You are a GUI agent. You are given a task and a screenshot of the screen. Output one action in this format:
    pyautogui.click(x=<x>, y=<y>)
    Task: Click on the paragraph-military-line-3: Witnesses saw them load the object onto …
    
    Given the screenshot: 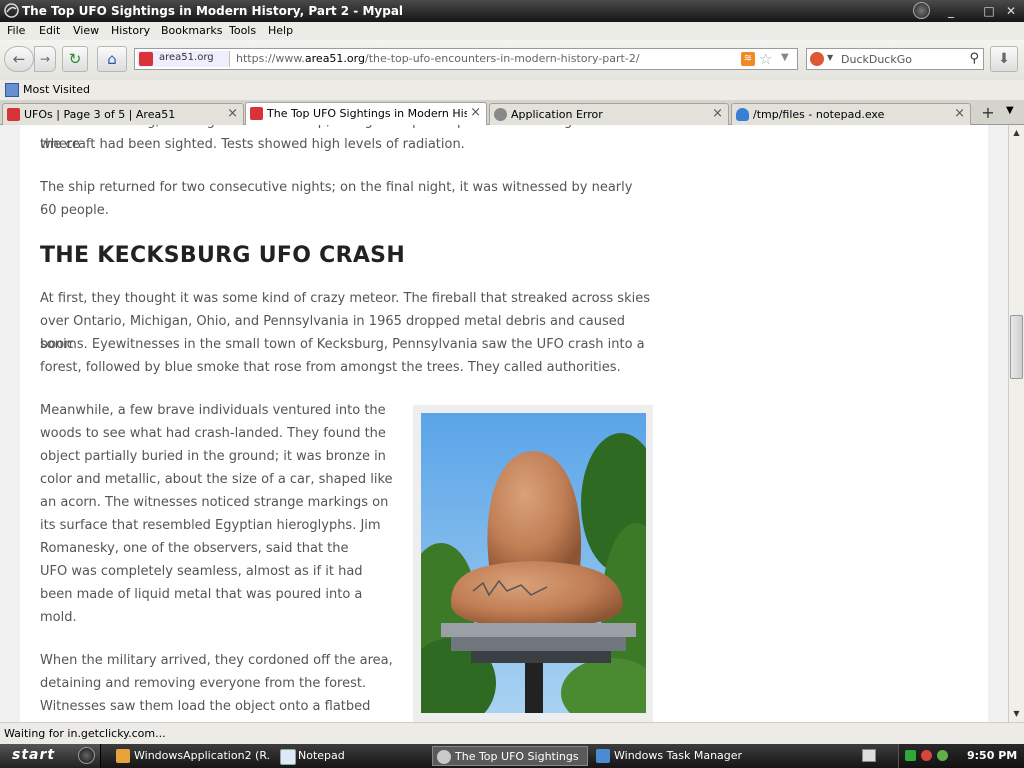 What is the action you would take?
    pyautogui.click(x=205, y=706)
    